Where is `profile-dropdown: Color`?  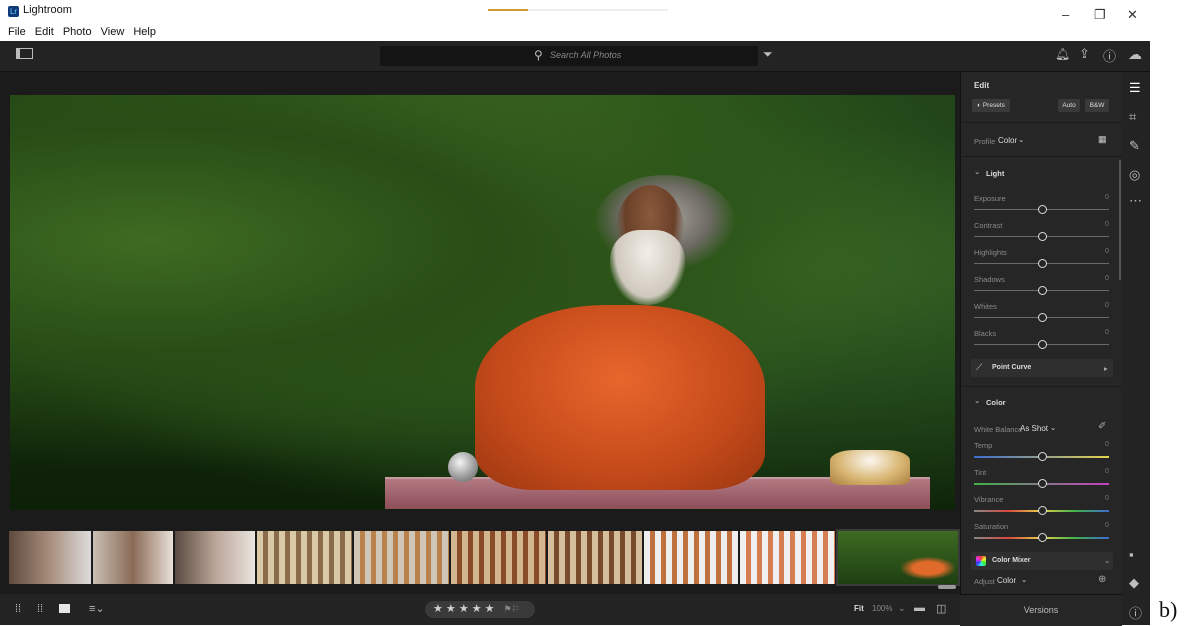
profile-dropdown: Color is located at coordinates (1007, 140).